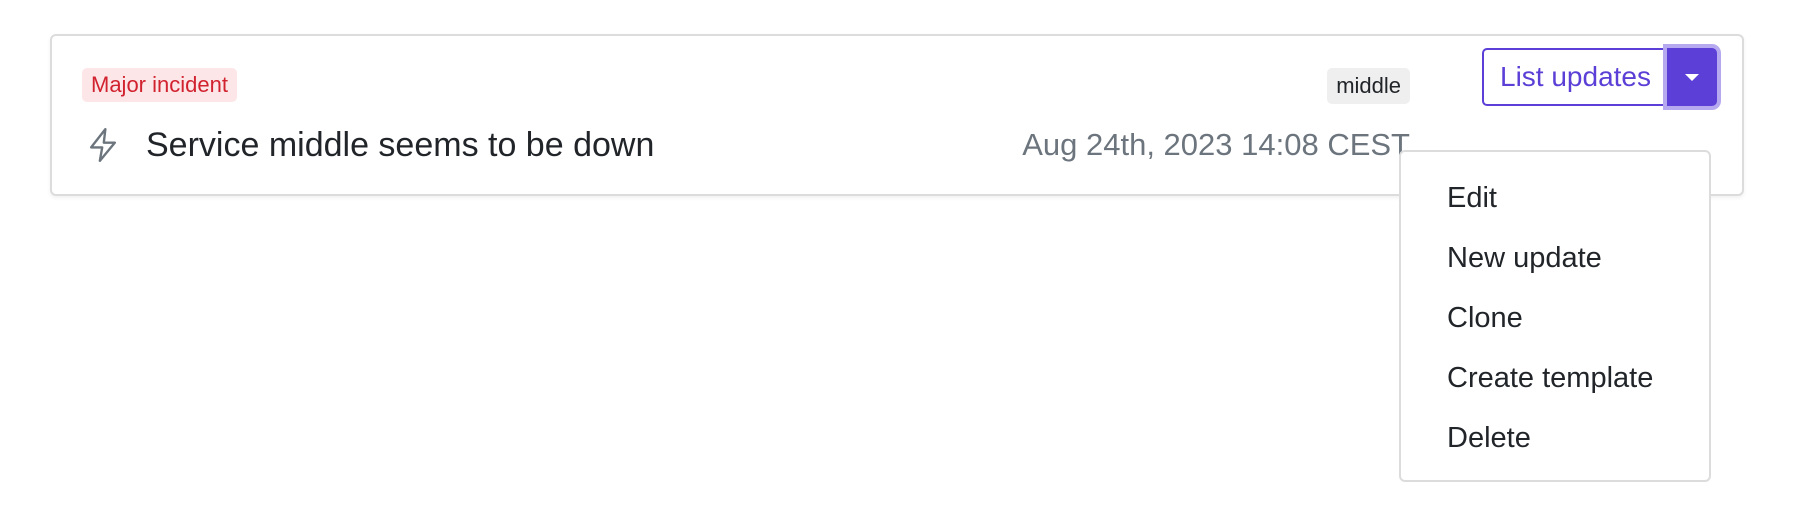  What do you see at coordinates (1555, 438) in the screenshot?
I see `menu-item-delete: Delete` at bounding box center [1555, 438].